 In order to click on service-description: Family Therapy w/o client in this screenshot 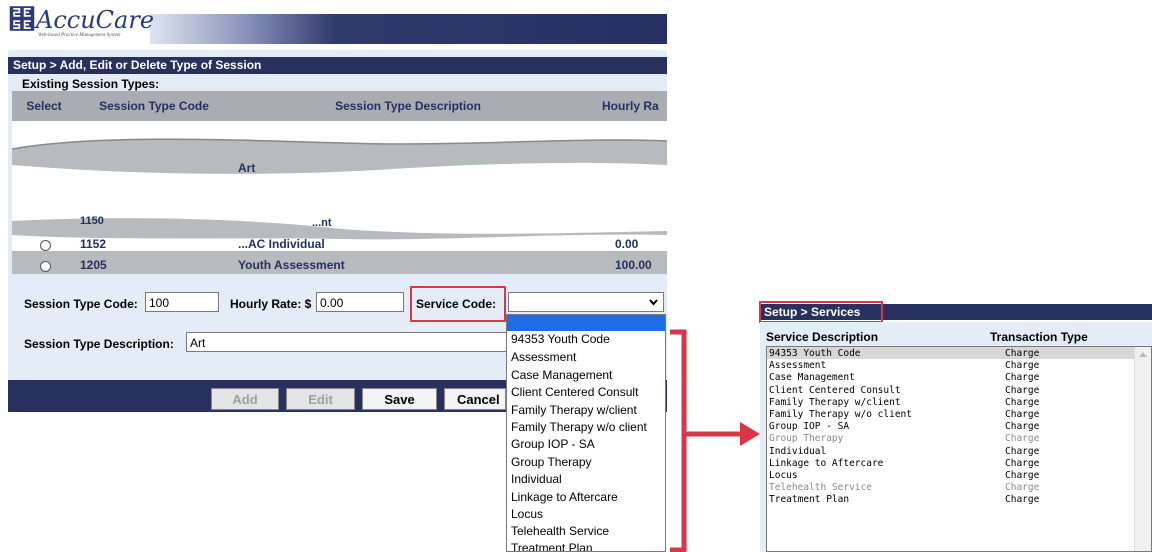, I will do `click(840, 414)`.